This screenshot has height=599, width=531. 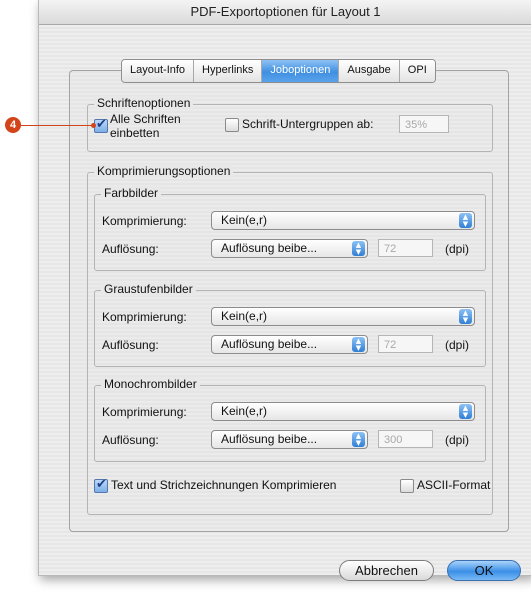 I want to click on callout-line, so click(x=56, y=125).